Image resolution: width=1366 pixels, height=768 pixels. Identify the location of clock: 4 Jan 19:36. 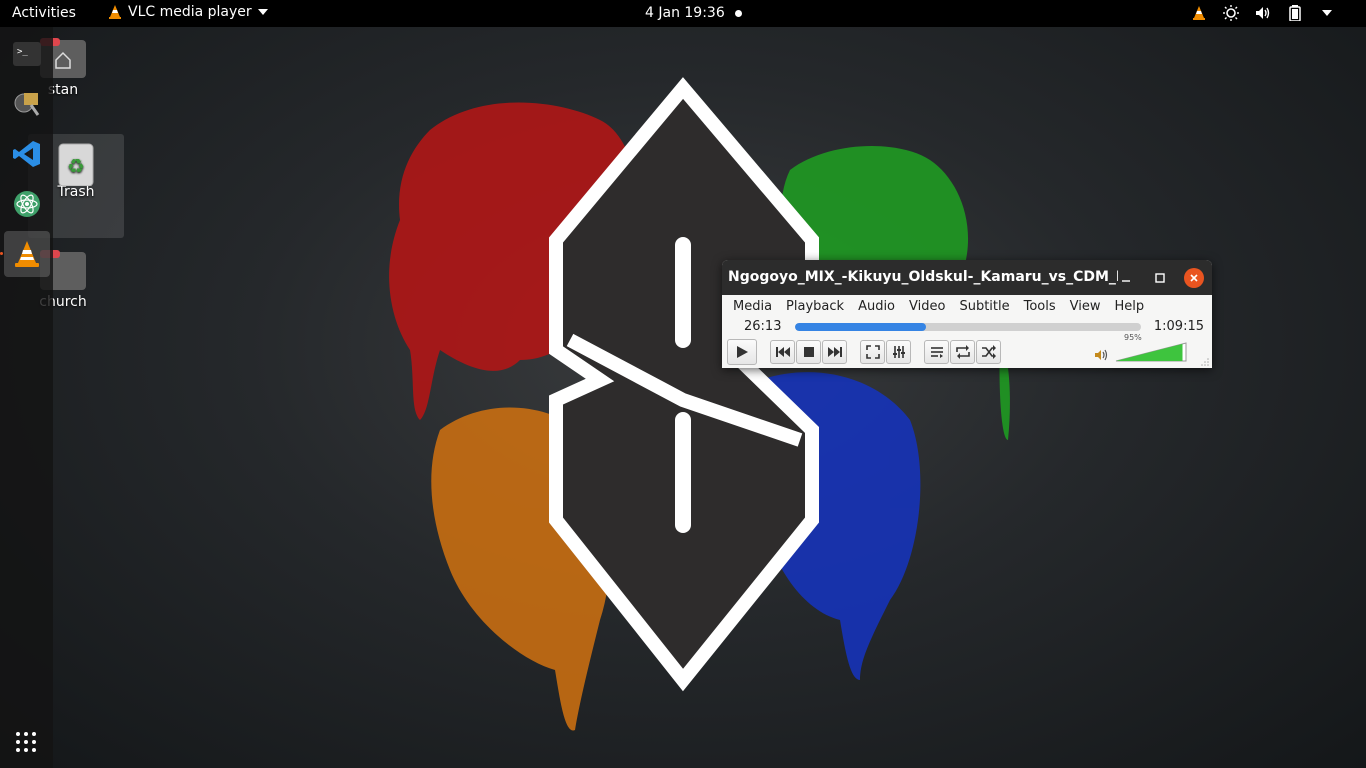
(685, 13).